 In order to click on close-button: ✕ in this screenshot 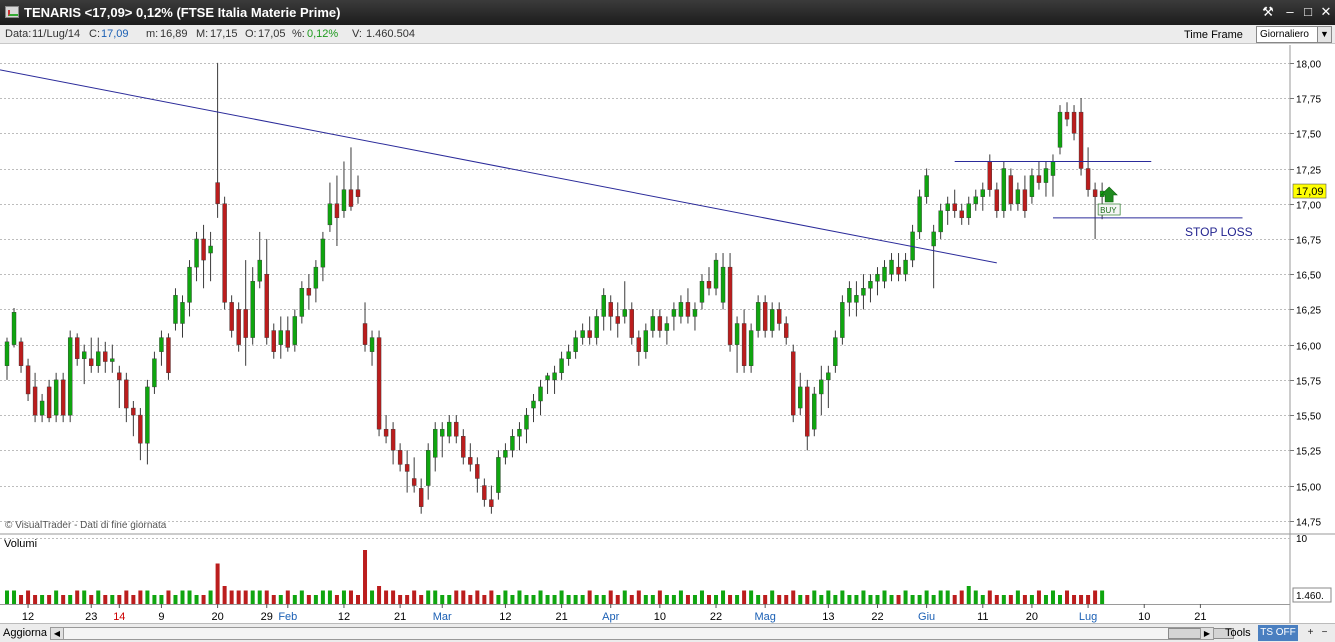, I will do `click(1326, 12)`.